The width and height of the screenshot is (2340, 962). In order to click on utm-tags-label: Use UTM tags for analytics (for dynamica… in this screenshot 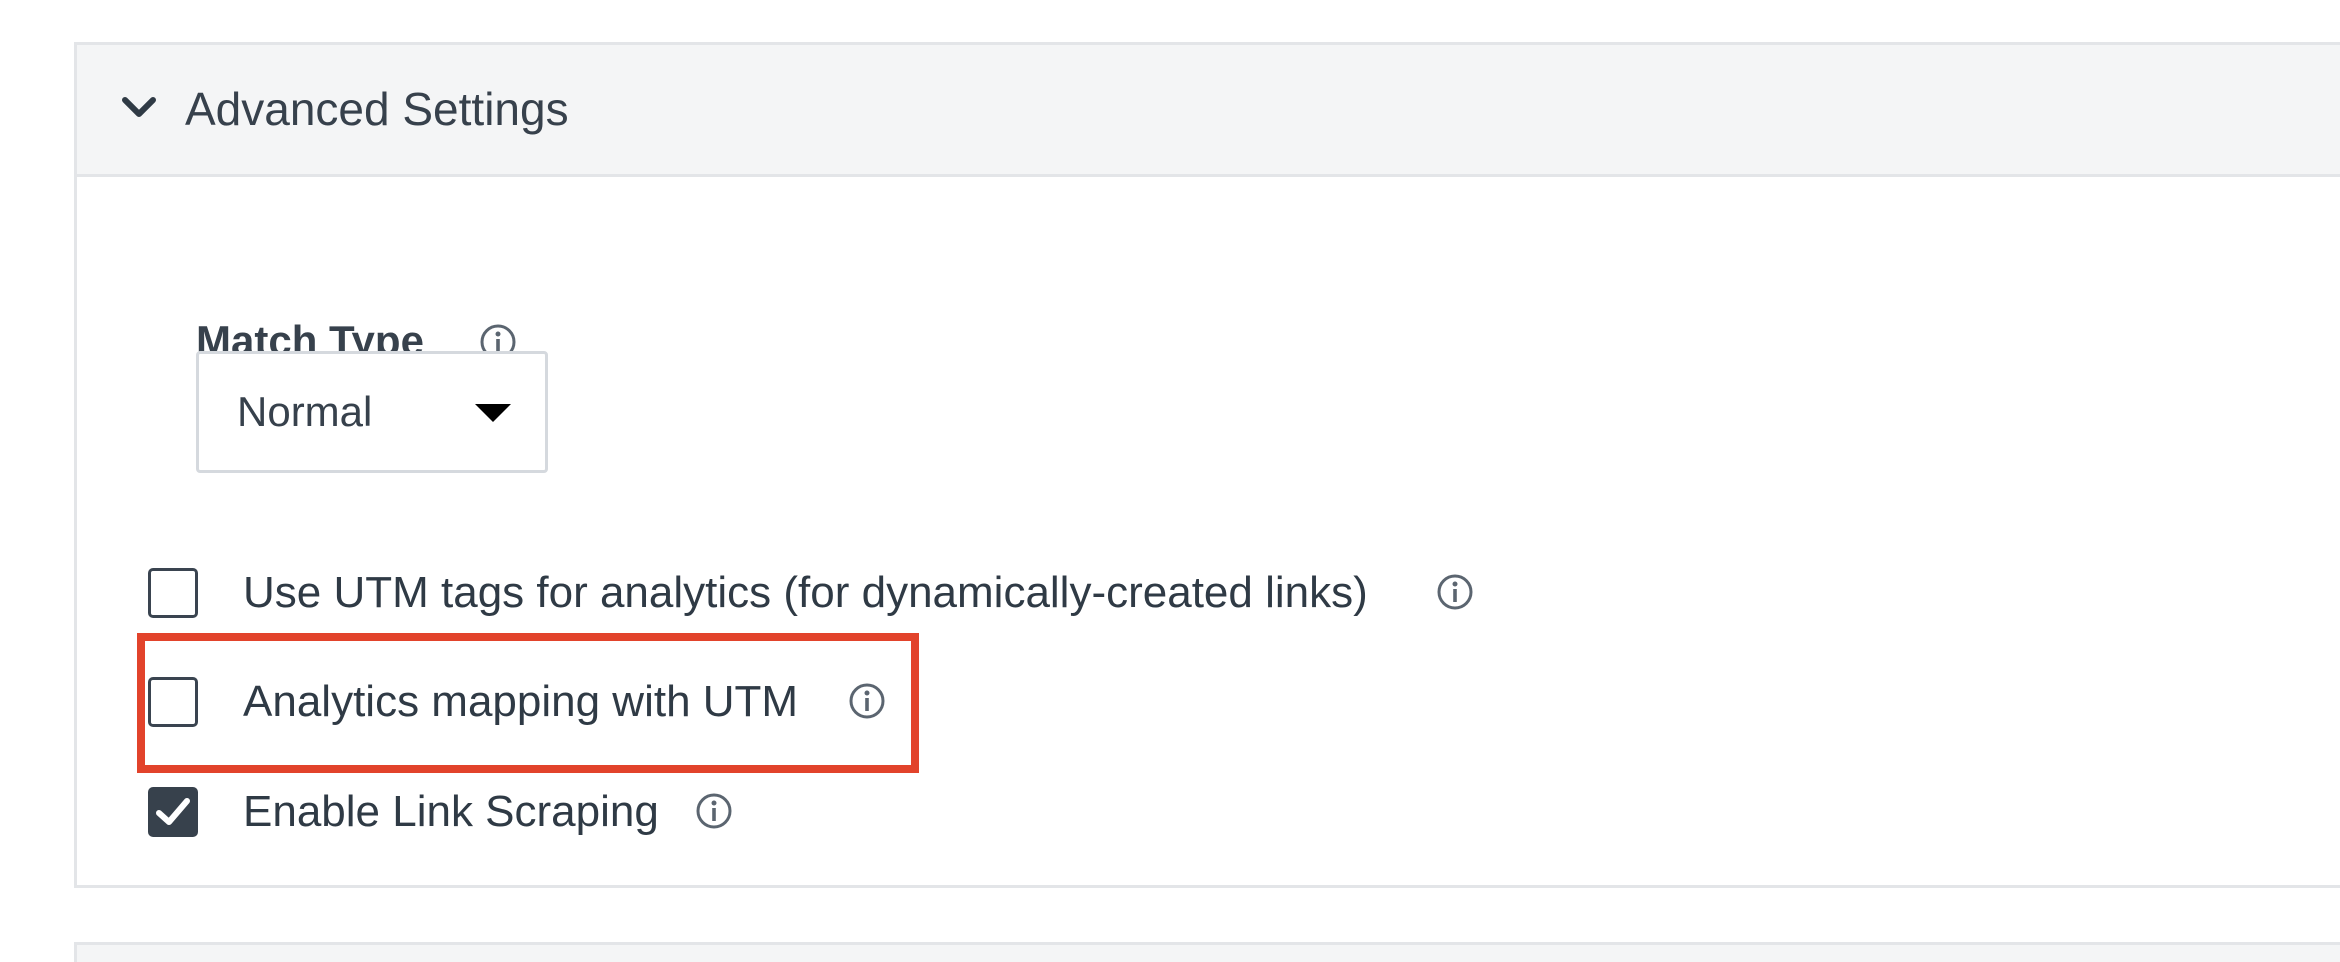, I will do `click(805, 593)`.